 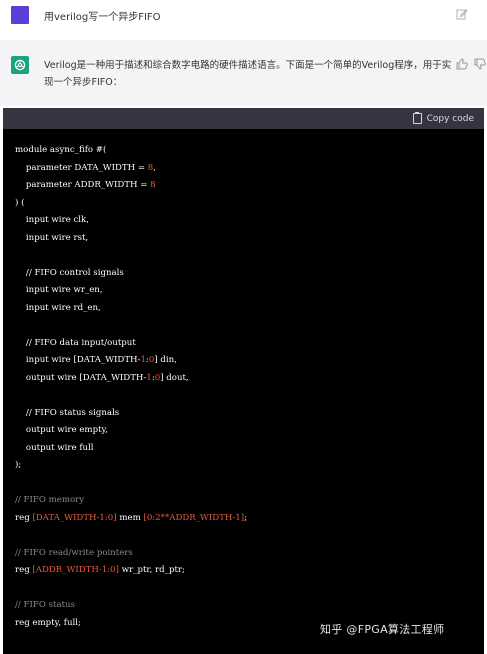 I want to click on code-token: // FIFO control signals, so click(x=69, y=272).